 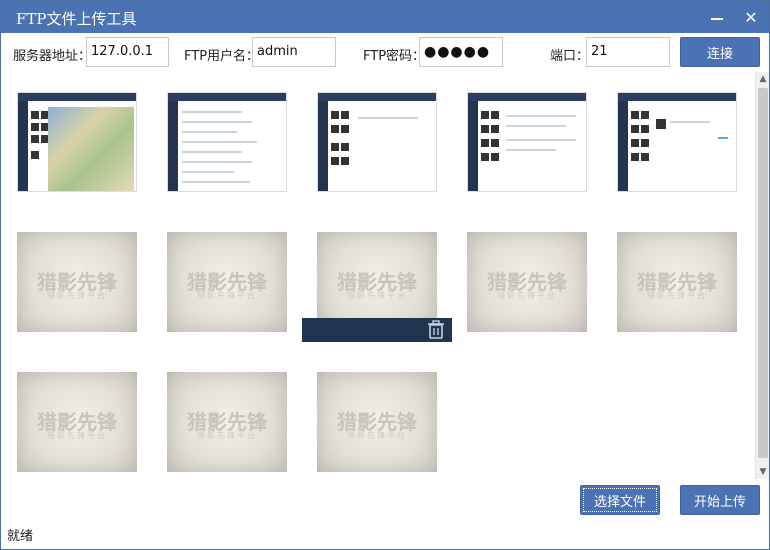 What do you see at coordinates (436, 330) in the screenshot?
I see `trash-icon` at bounding box center [436, 330].